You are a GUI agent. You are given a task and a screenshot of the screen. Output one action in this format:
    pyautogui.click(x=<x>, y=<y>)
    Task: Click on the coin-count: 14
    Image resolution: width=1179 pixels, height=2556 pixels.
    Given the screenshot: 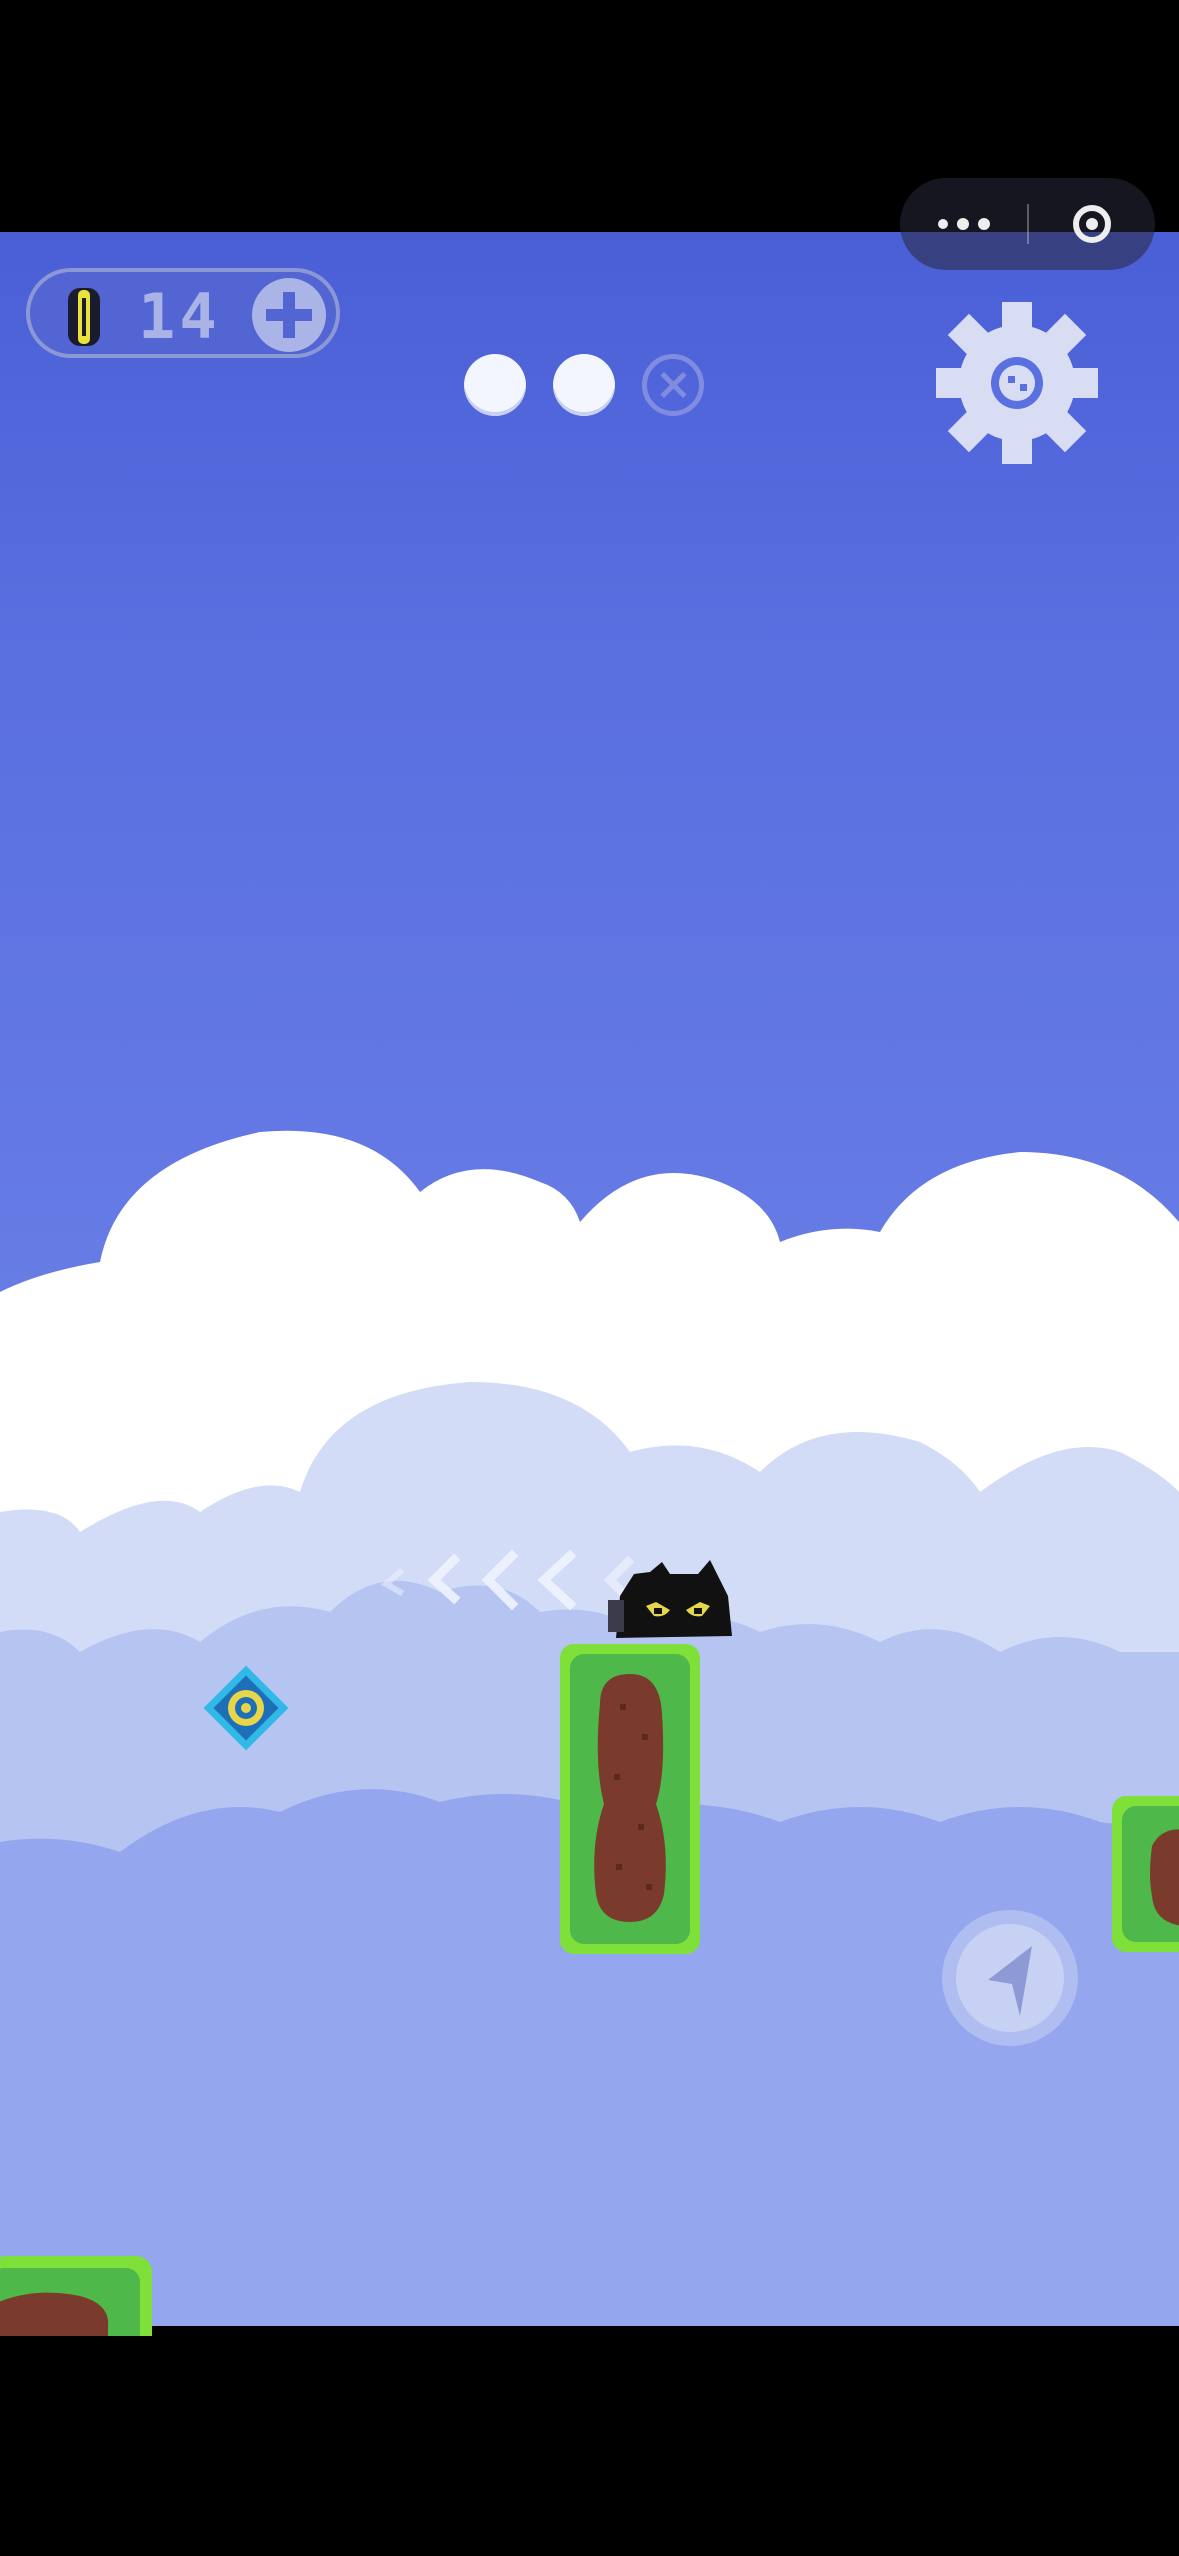 What is the action you would take?
    pyautogui.click(x=179, y=316)
    